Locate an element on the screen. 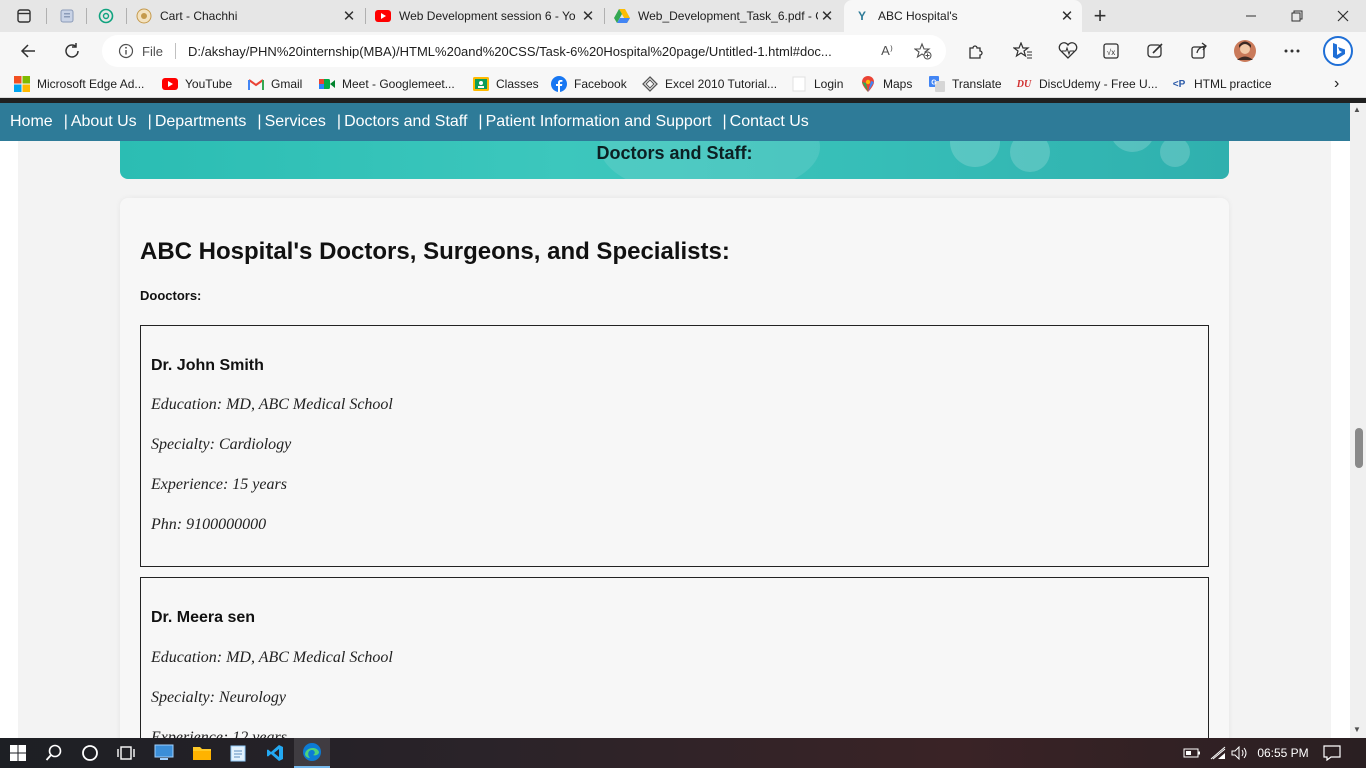 Image resolution: width=1366 pixels, height=768 pixels. back-button is located at coordinates (28, 51).